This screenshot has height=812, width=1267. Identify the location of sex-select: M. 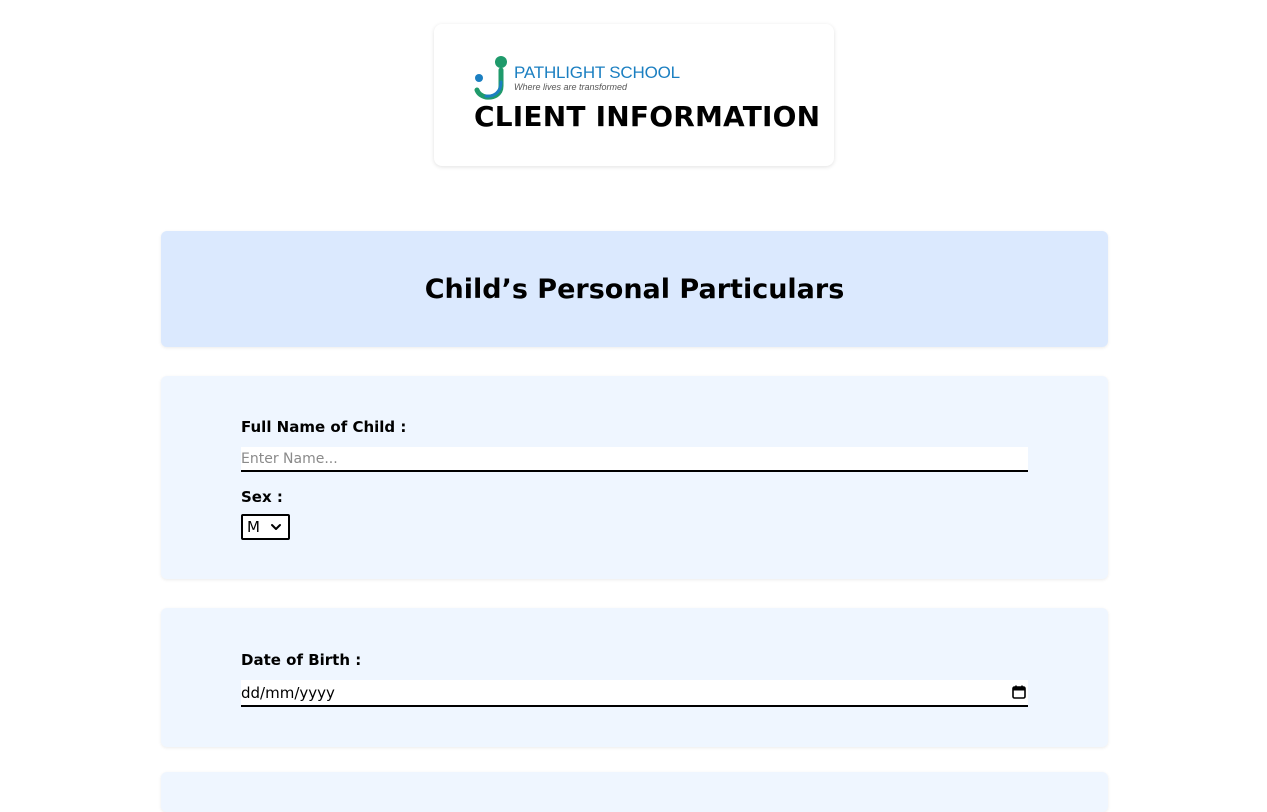
(265, 527).